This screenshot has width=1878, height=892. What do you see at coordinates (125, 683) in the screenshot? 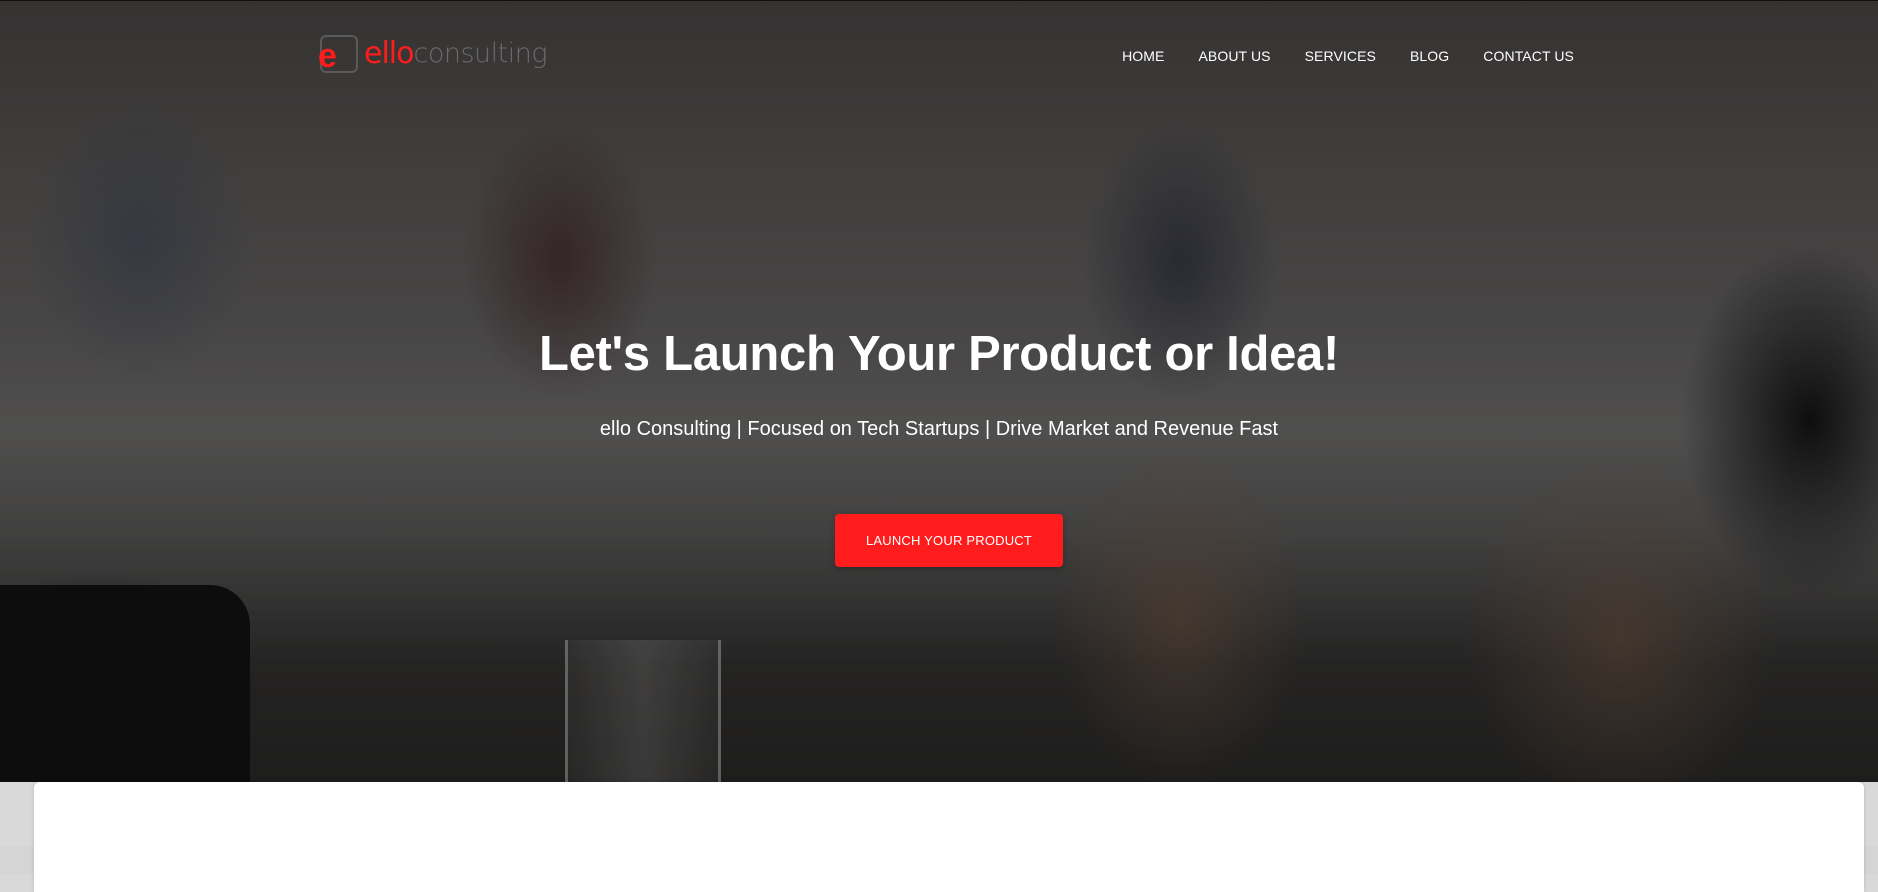
I see `hero-photo-chair` at bounding box center [125, 683].